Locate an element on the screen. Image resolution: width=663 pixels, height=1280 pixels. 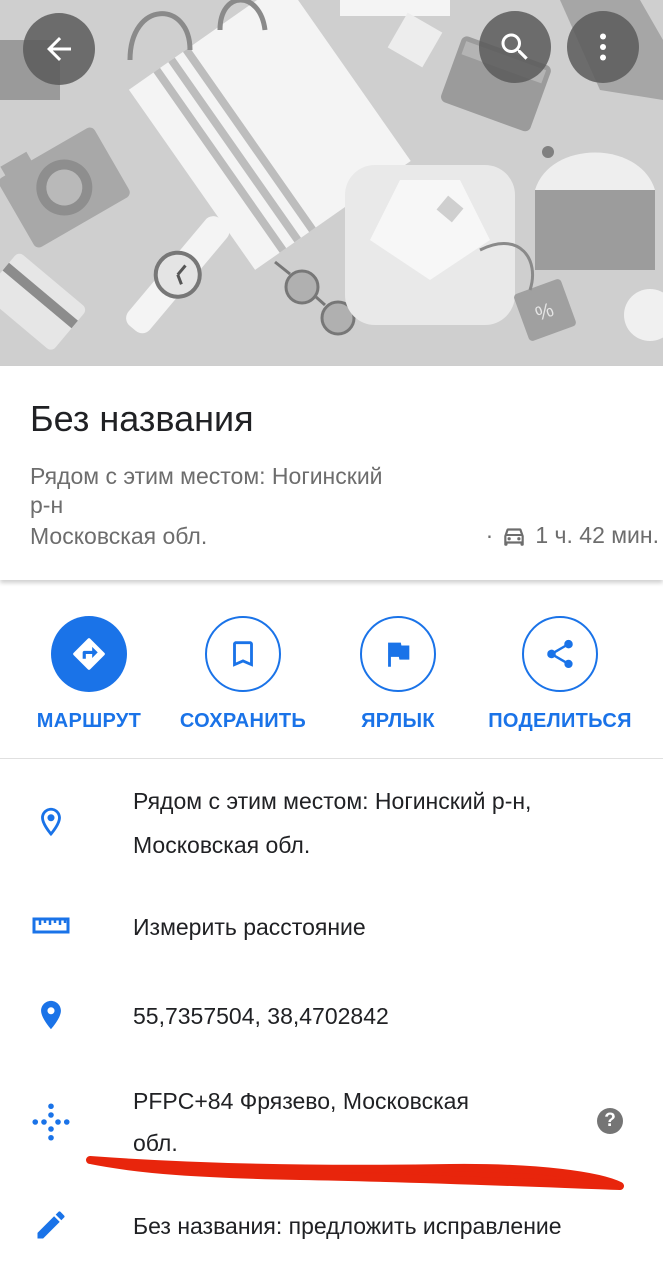
share-button: ПОДЕЛИТЬСЯ is located at coordinates (560, 674).